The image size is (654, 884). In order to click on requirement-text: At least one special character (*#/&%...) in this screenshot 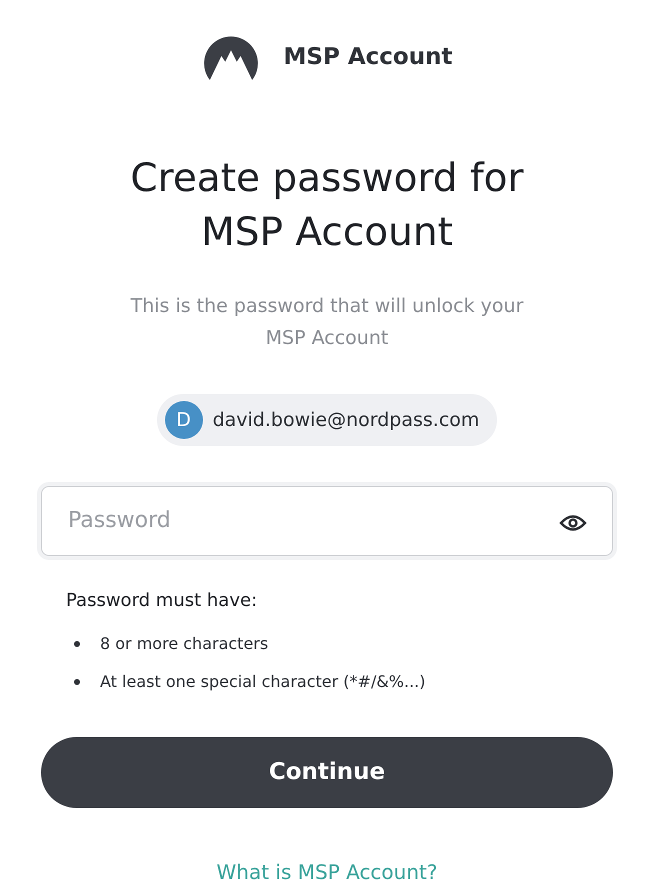, I will do `click(263, 682)`.